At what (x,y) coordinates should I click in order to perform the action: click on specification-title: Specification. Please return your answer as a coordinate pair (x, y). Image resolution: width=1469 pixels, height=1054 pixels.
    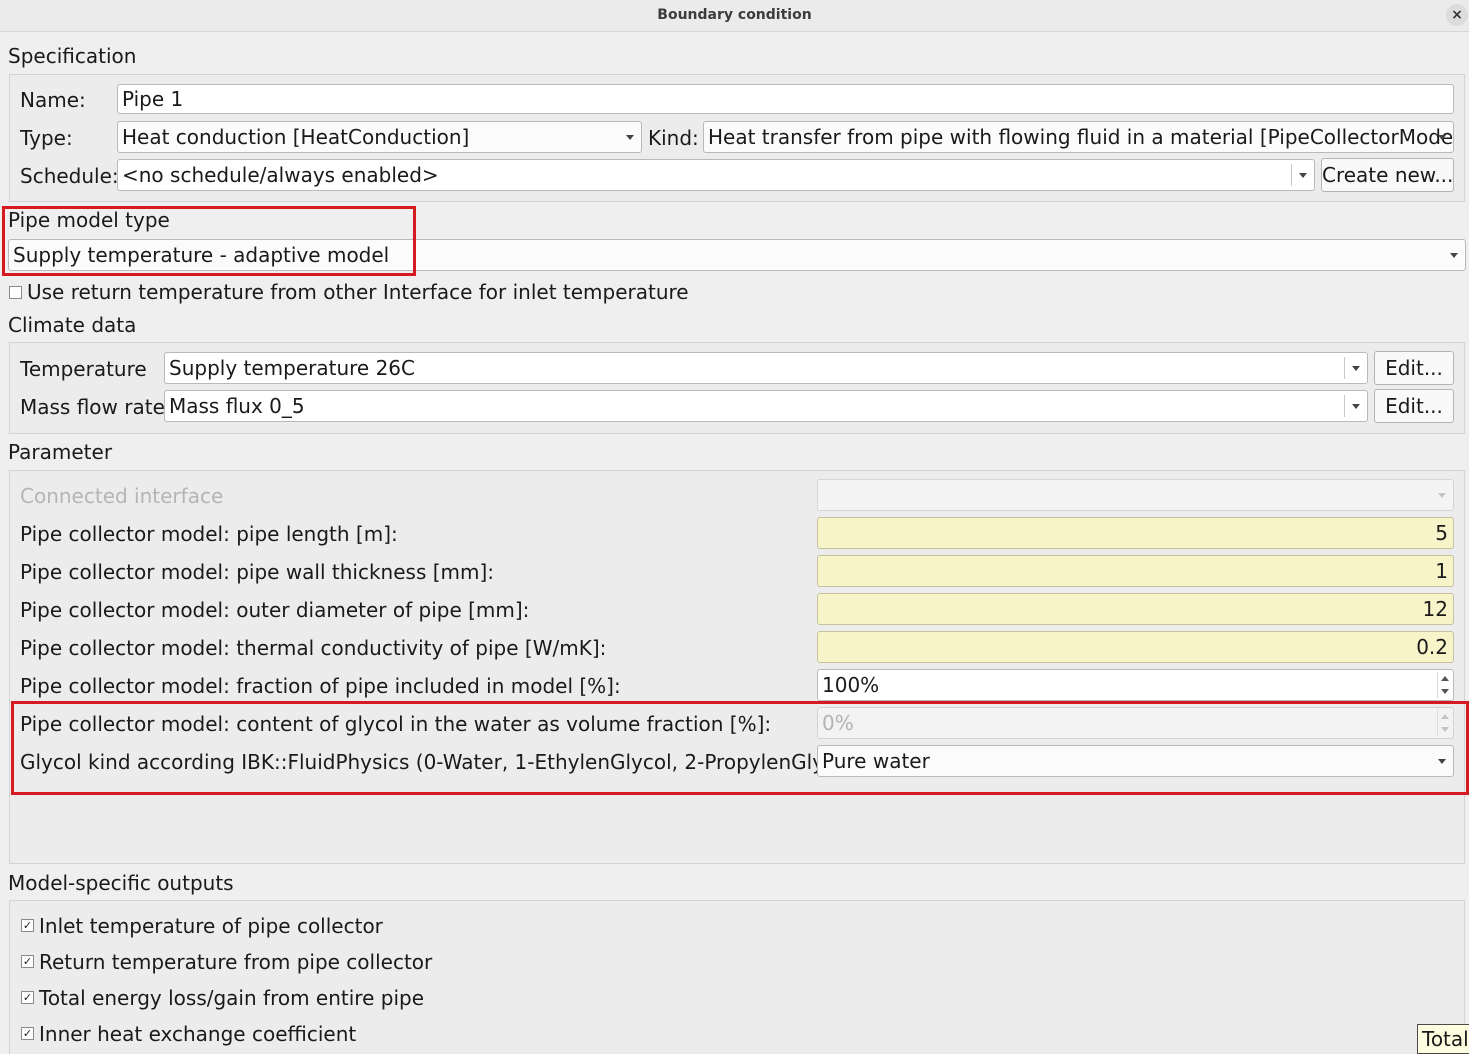
    Looking at the image, I should click on (72, 56).